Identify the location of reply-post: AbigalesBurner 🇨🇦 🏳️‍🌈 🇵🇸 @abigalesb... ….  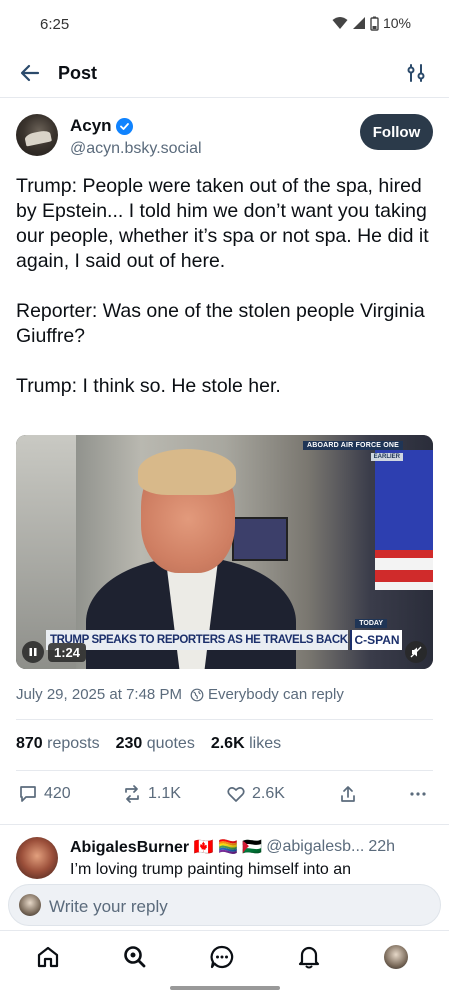
(224, 854).